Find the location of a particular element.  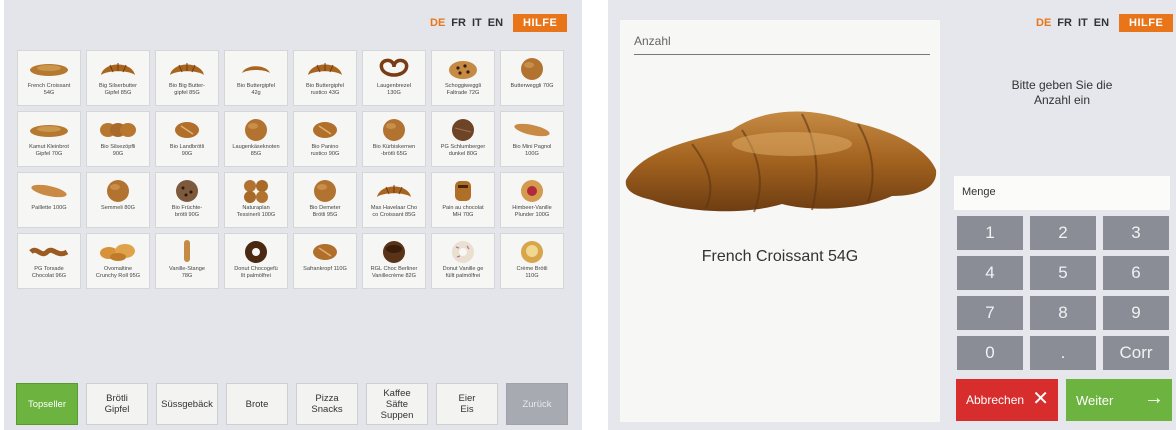

product-name-label: Laugenbrezel 130G is located at coordinates (394, 89).